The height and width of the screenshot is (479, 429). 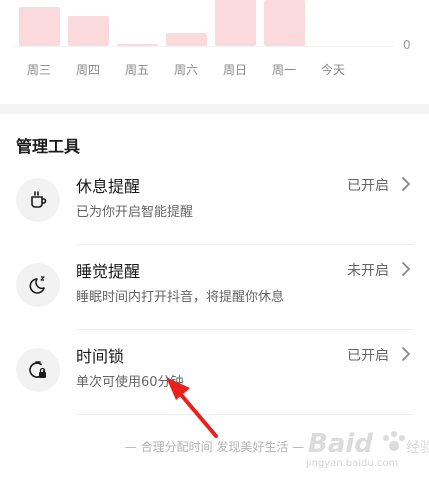 What do you see at coordinates (407, 45) in the screenshot?
I see `y-axis-zero-label: 0` at bounding box center [407, 45].